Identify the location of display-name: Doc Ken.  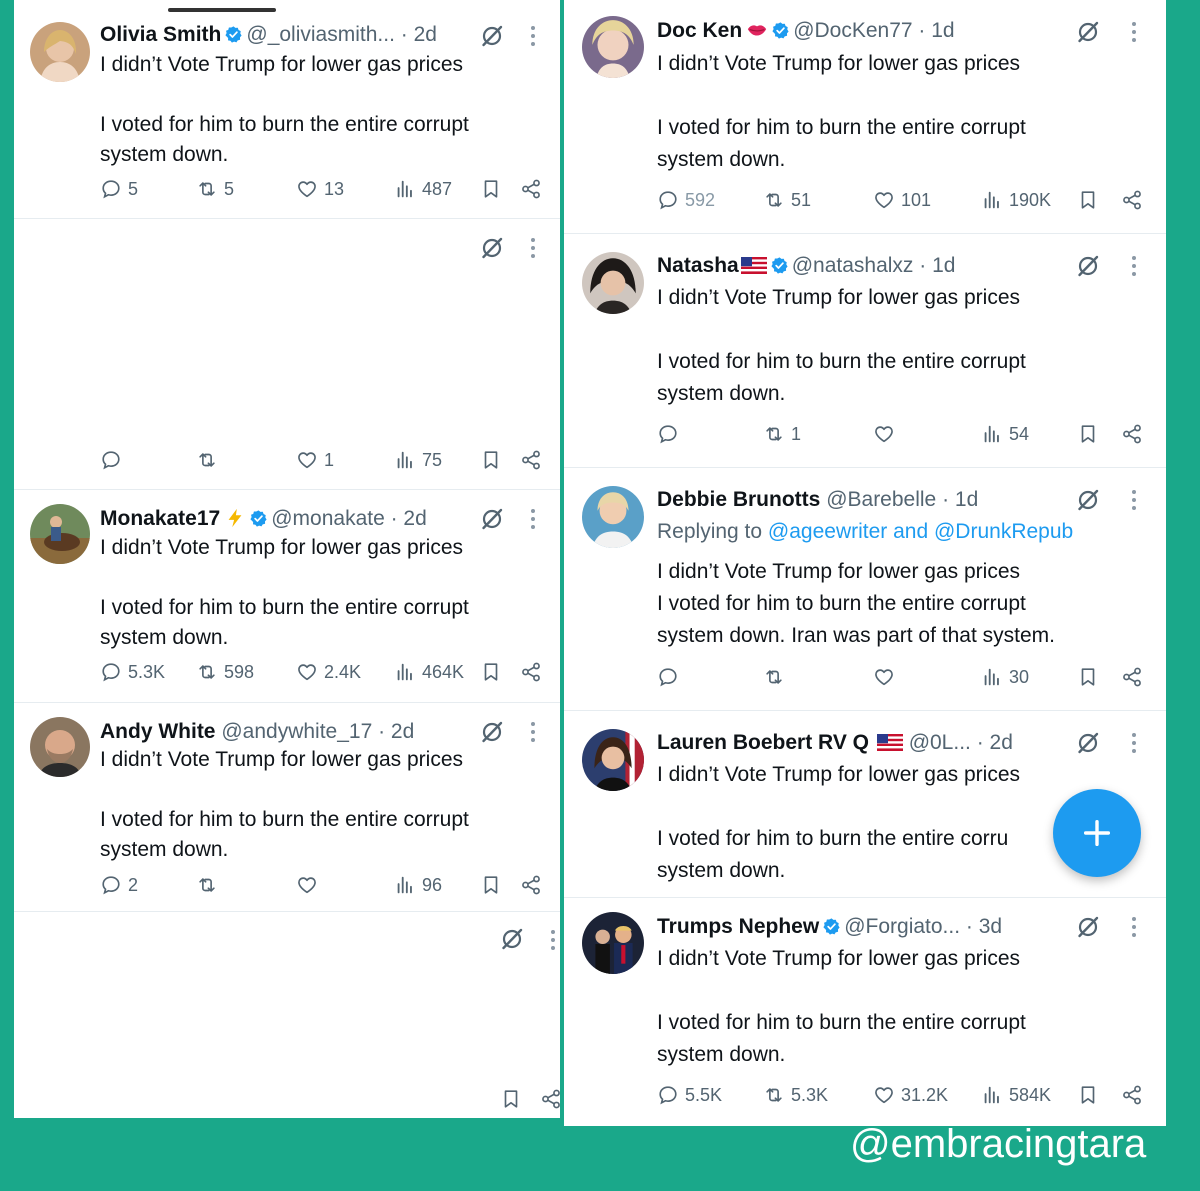
(699, 30).